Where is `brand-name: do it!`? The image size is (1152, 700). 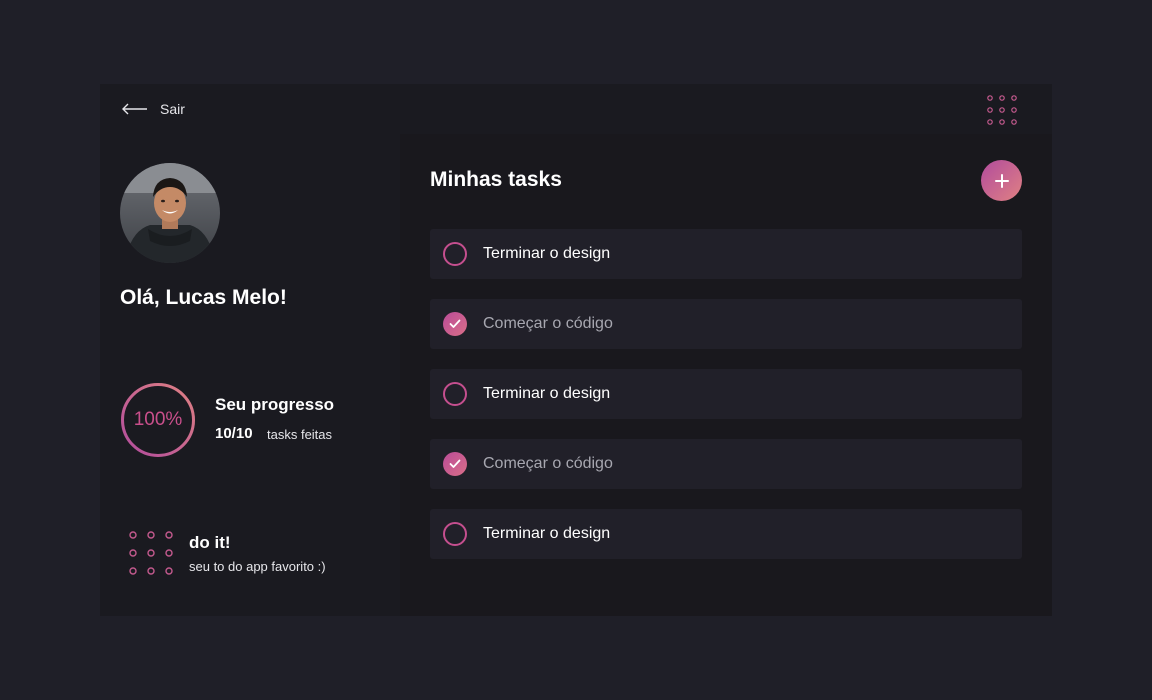 brand-name: do it! is located at coordinates (210, 542).